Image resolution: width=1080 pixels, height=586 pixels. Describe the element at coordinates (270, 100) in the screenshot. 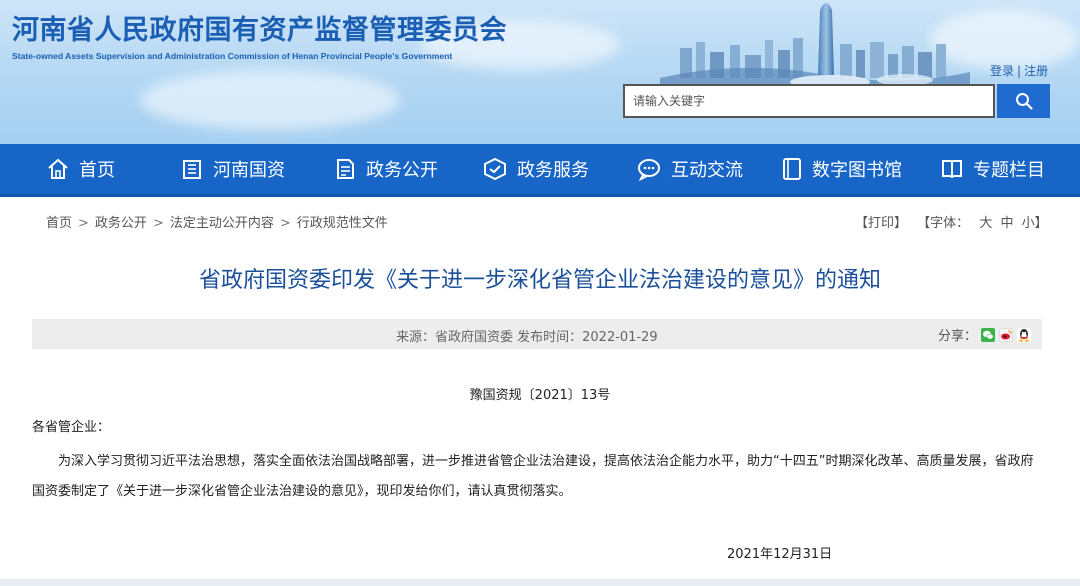

I see `header-cloud` at that location.